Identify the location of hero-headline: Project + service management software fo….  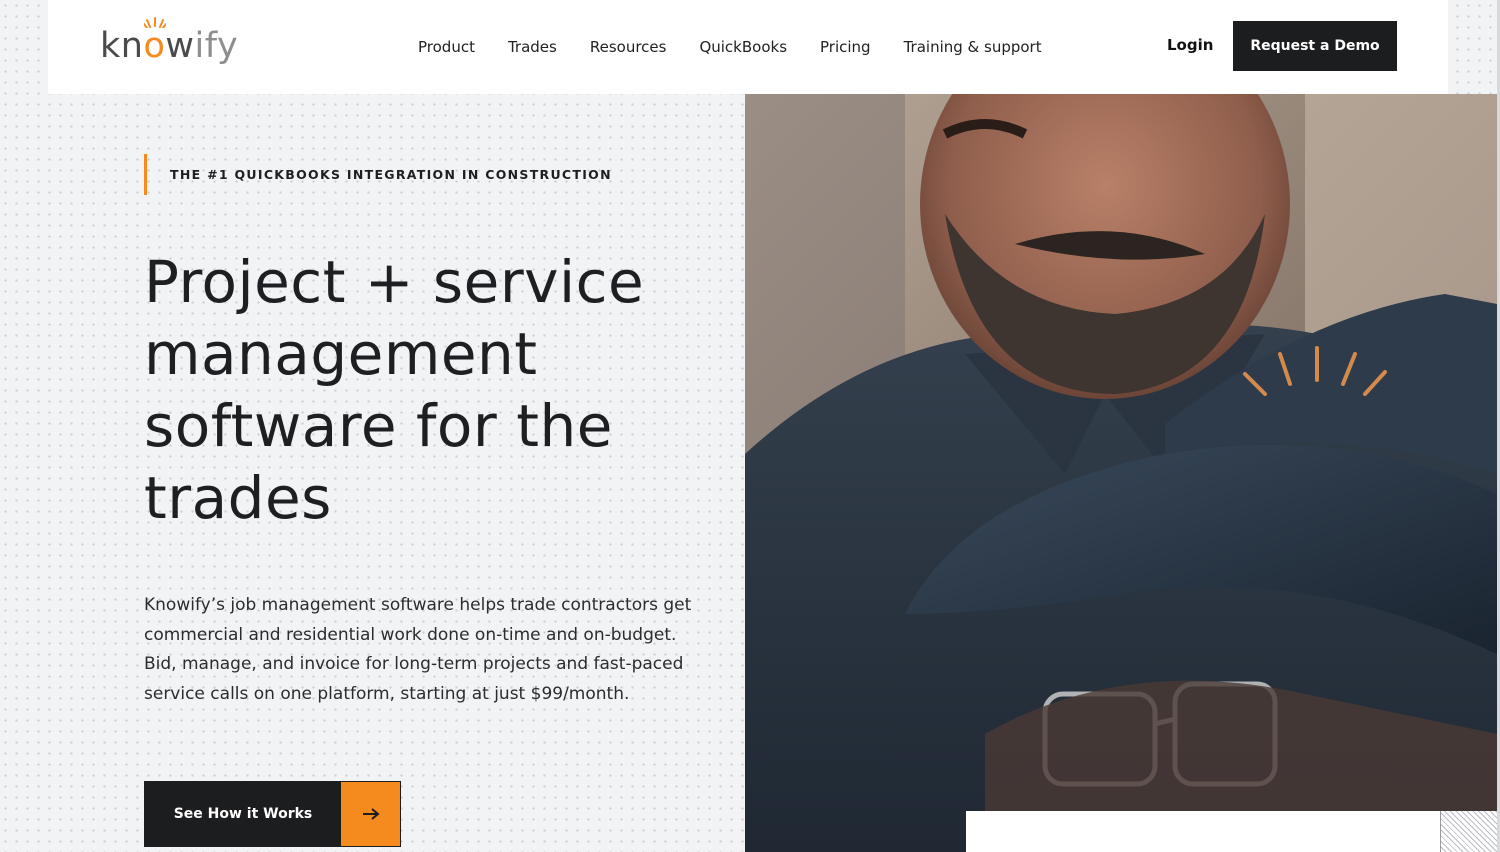
(424, 390).